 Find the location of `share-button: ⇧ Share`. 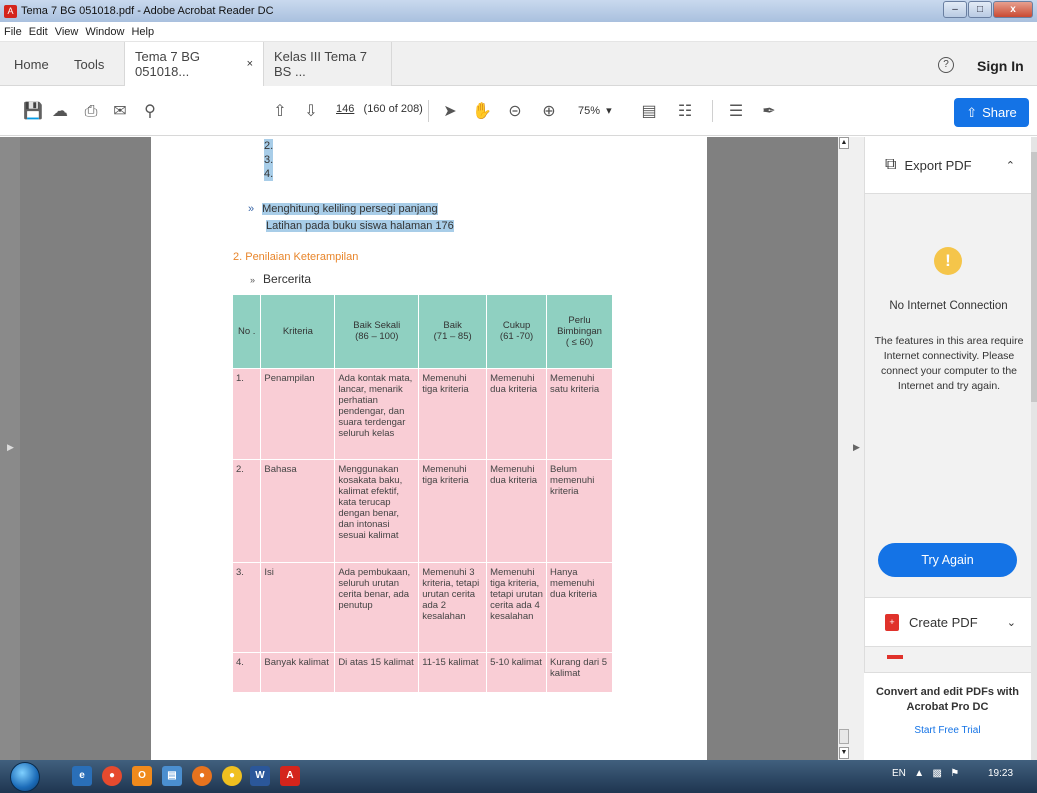

share-button: ⇧ Share is located at coordinates (991, 112).